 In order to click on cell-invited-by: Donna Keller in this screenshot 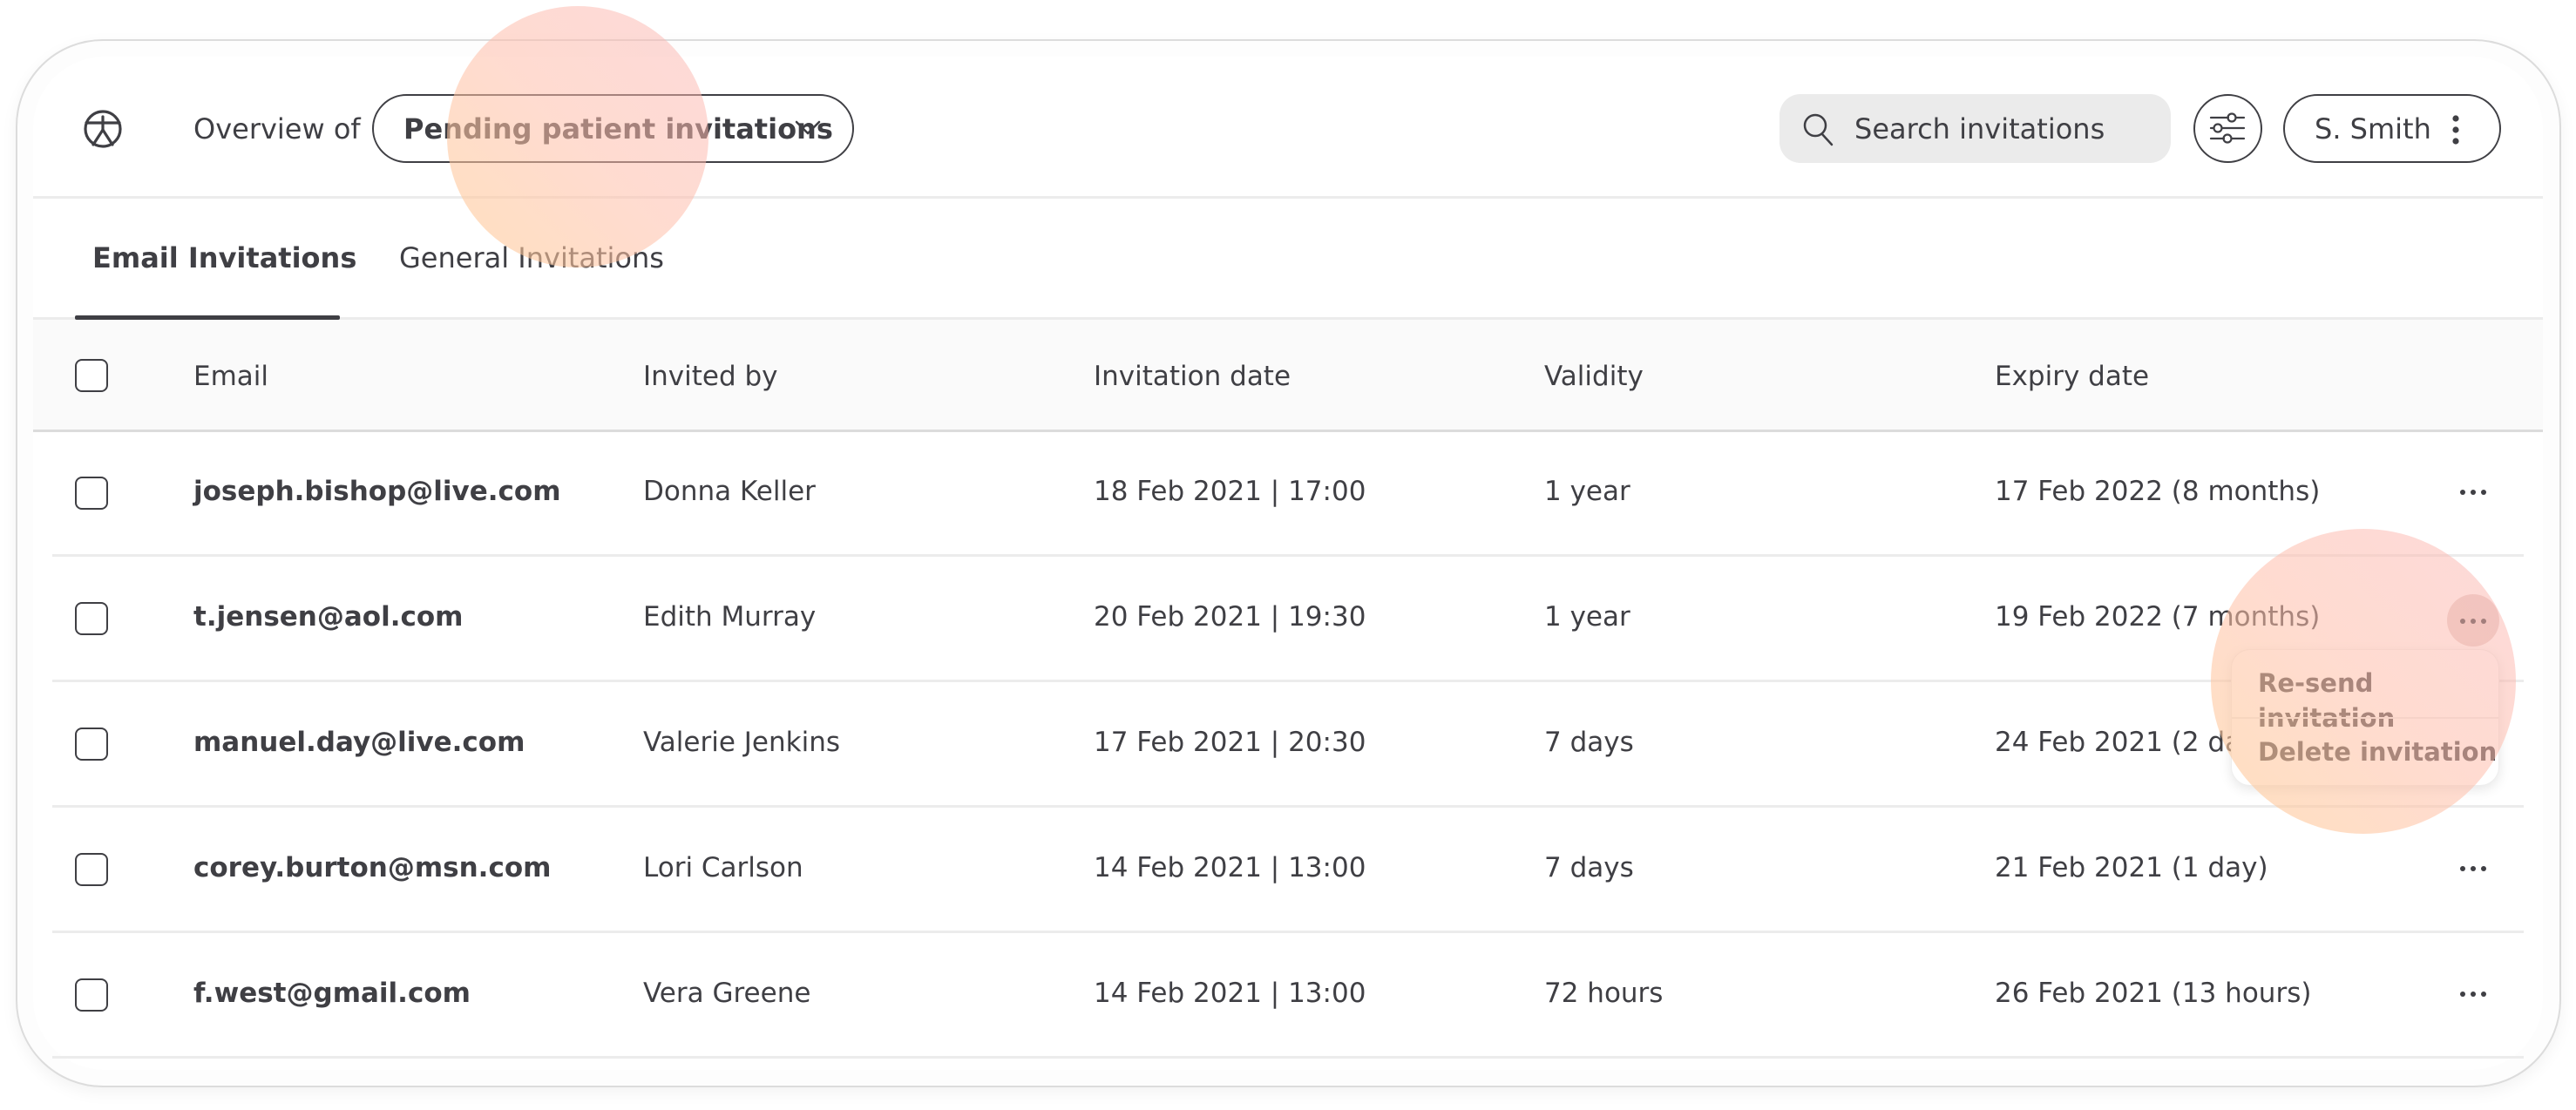, I will do `click(730, 491)`.